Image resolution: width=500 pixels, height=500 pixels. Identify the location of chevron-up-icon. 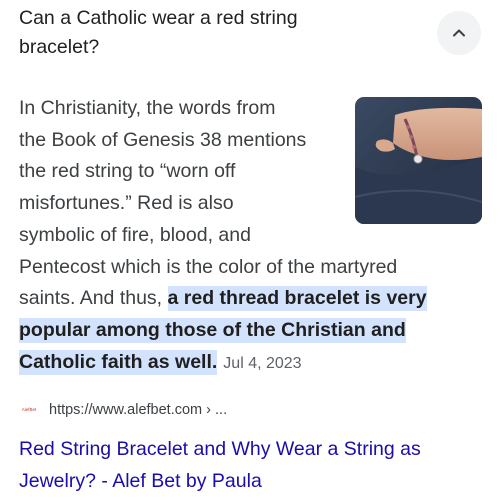
(459, 33).